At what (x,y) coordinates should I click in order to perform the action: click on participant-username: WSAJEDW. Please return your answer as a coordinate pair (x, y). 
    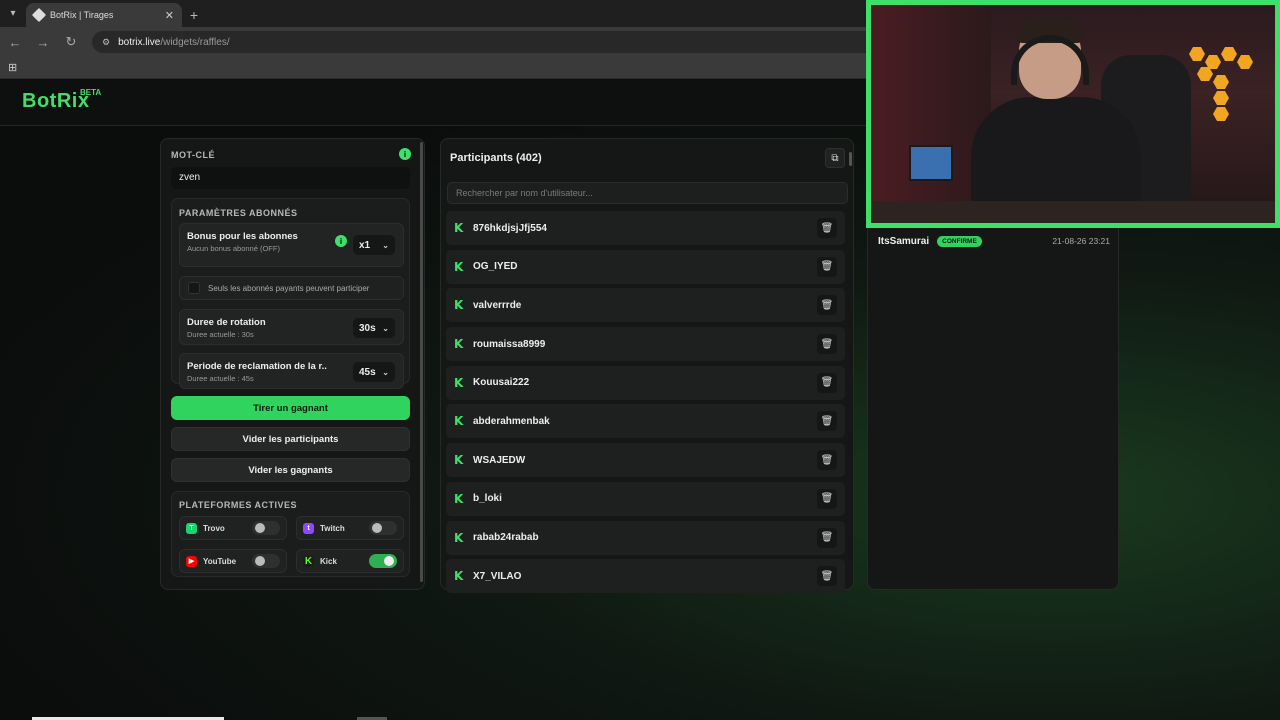
    Looking at the image, I should click on (499, 460).